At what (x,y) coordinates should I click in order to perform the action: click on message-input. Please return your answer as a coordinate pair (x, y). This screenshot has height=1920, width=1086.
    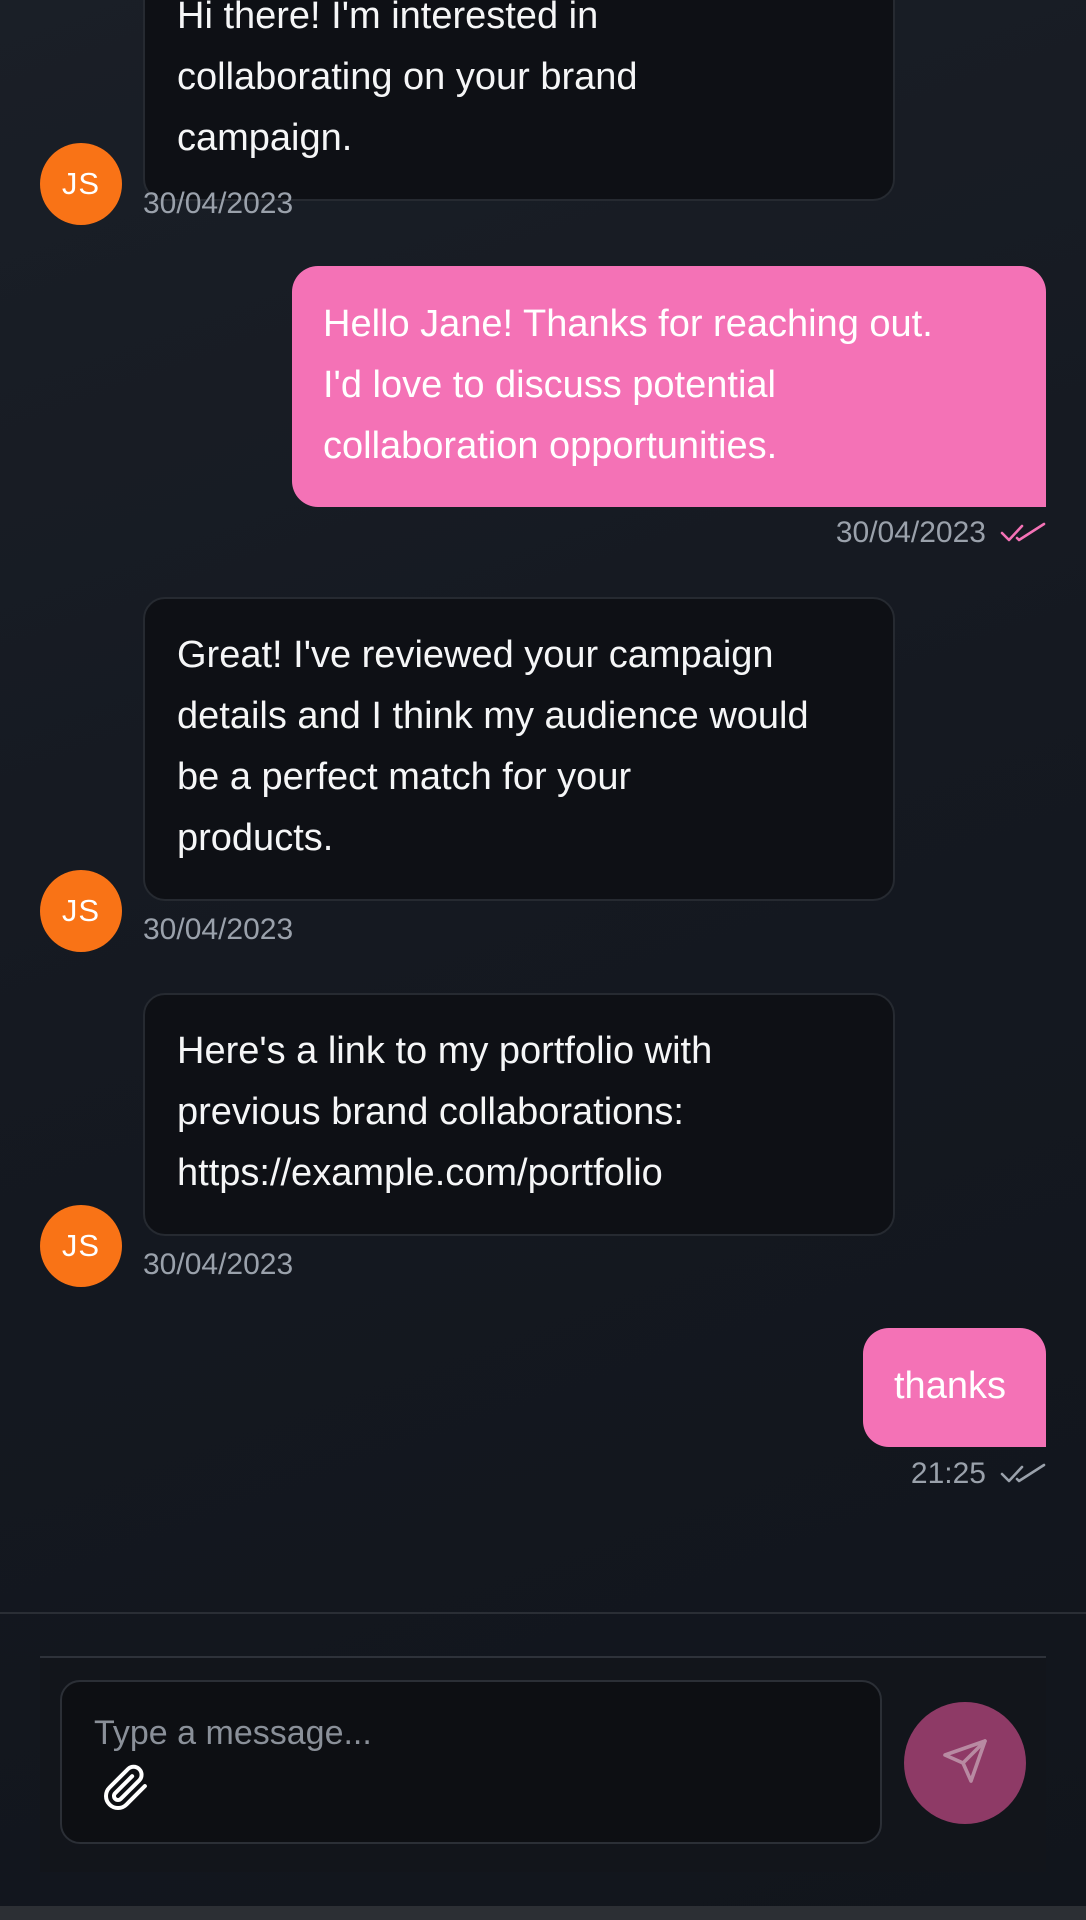
    Looking at the image, I should click on (474, 1733).